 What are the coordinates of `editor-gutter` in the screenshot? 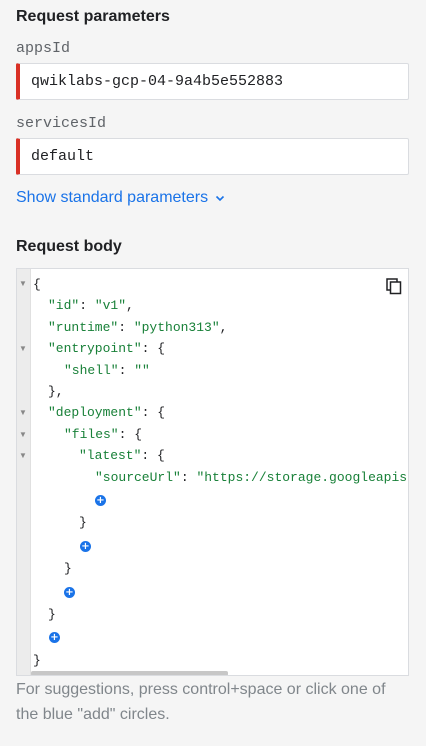 It's located at (24, 472).